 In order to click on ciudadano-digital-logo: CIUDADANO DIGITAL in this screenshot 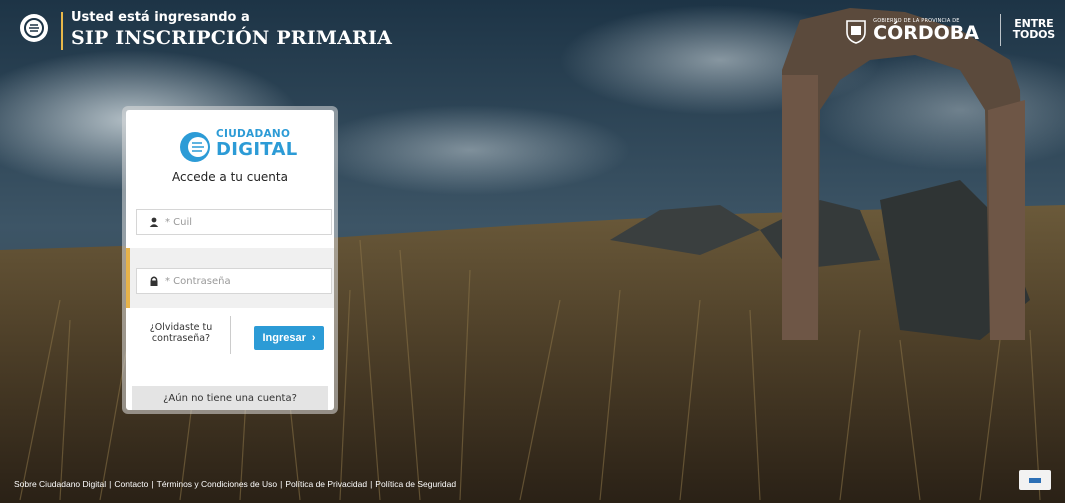, I will do `click(238, 148)`.